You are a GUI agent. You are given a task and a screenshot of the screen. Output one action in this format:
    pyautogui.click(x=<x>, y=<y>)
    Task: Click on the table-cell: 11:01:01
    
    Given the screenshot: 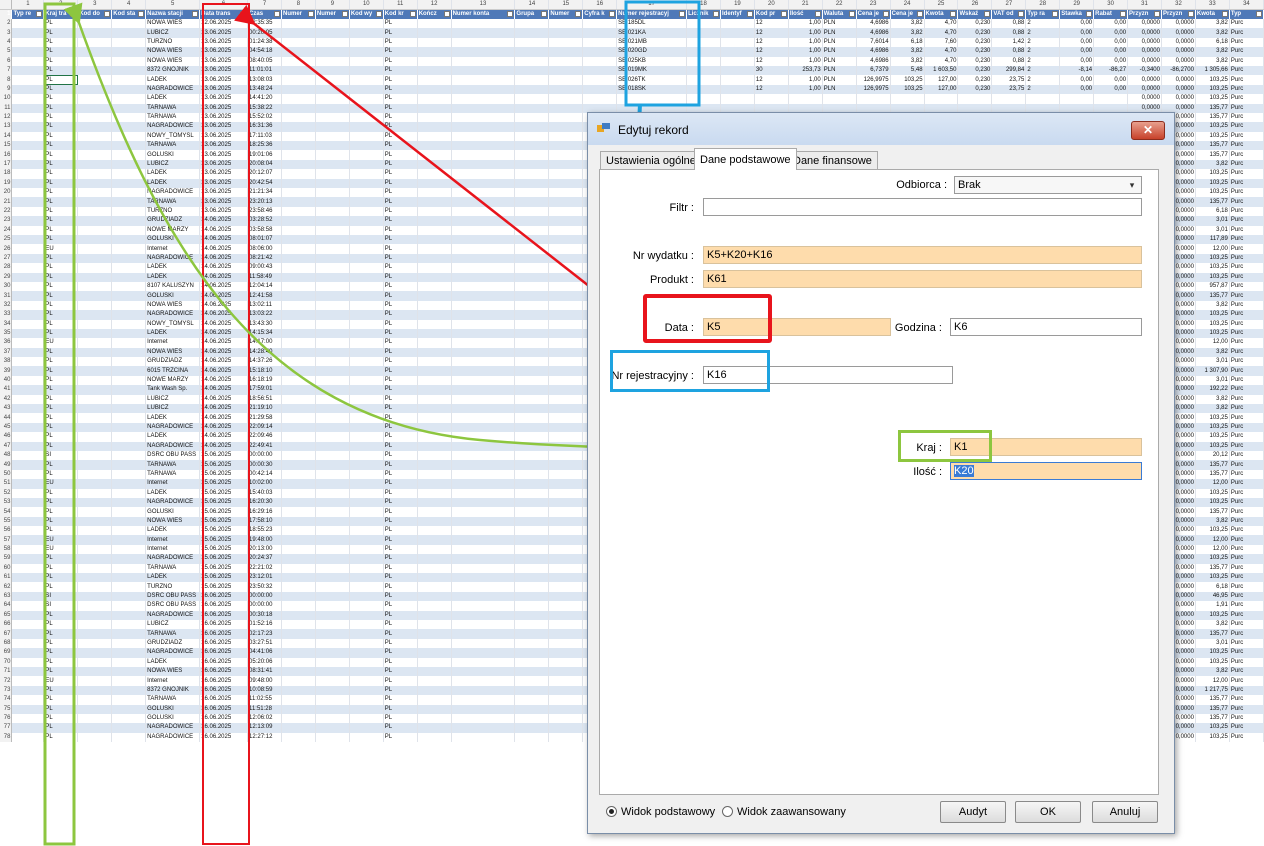 What is the action you would take?
    pyautogui.click(x=264, y=70)
    